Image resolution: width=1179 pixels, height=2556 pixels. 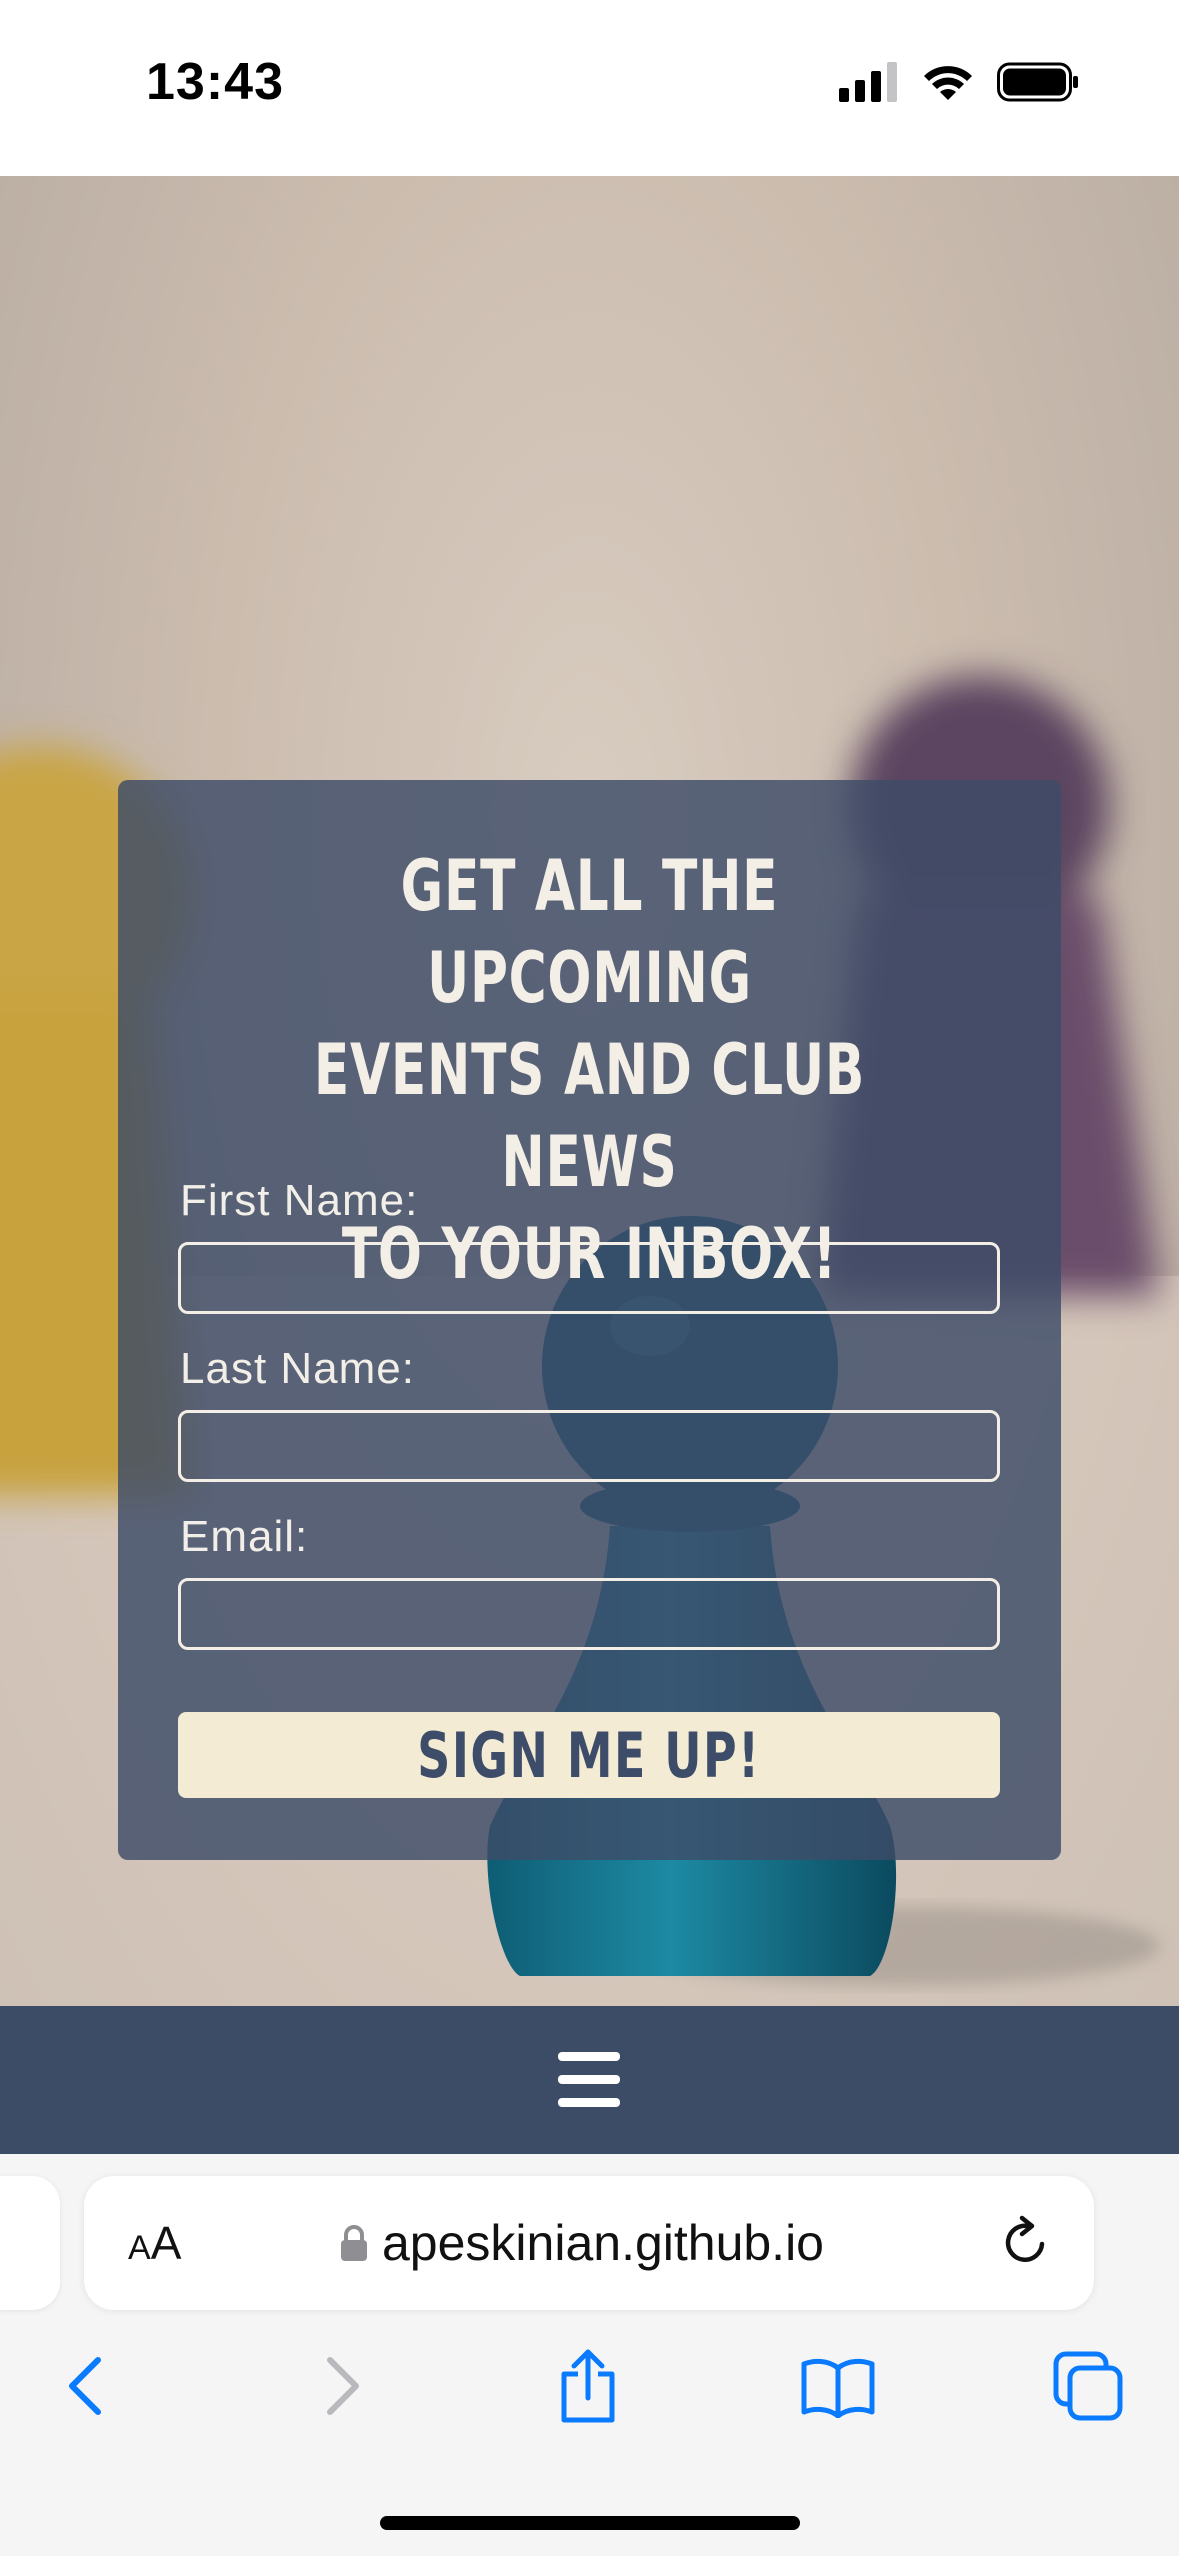 I want to click on tabs-icon, so click(x=1088, y=2386).